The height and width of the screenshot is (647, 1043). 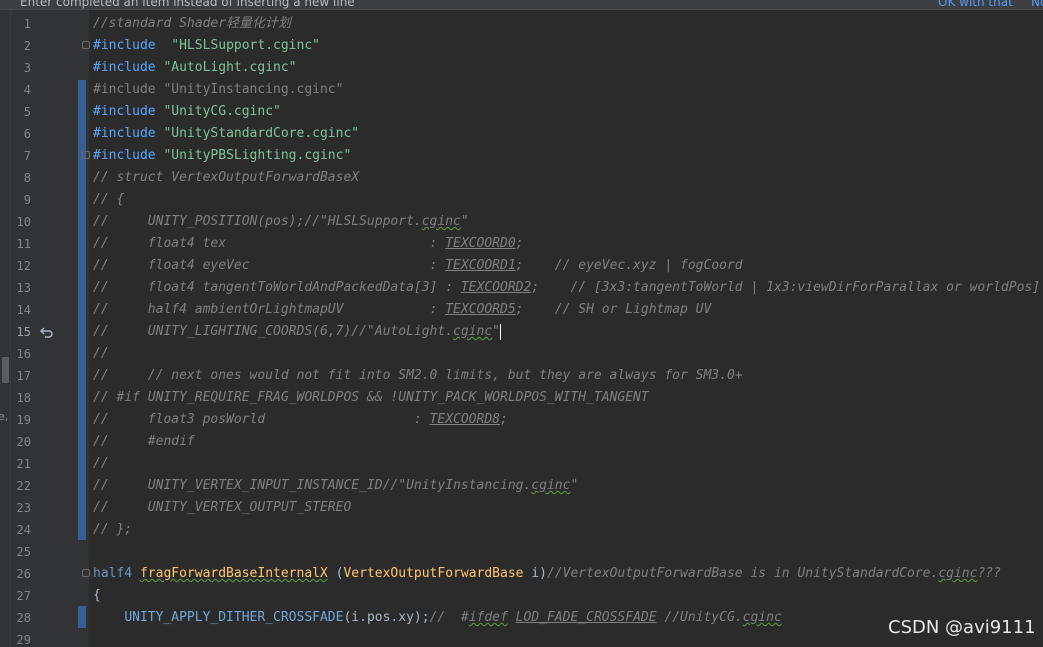 I want to click on param-type: VertexOutputForwardBase, so click(x=433, y=573).